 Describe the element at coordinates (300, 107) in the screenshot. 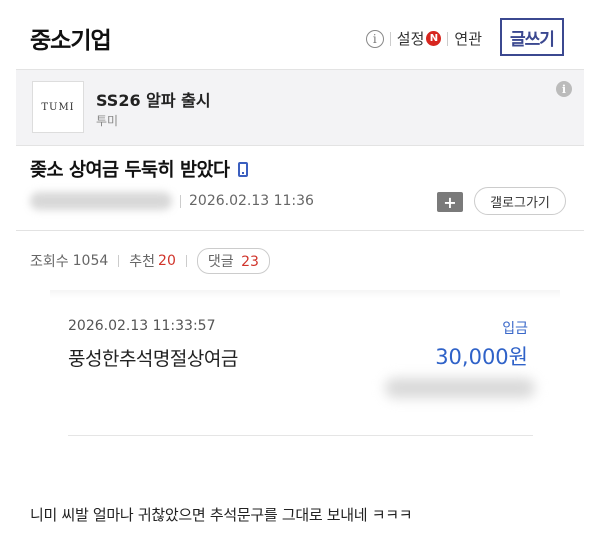

I see `ad-banner: TUMI SS26 알파 출시 투미 i` at that location.